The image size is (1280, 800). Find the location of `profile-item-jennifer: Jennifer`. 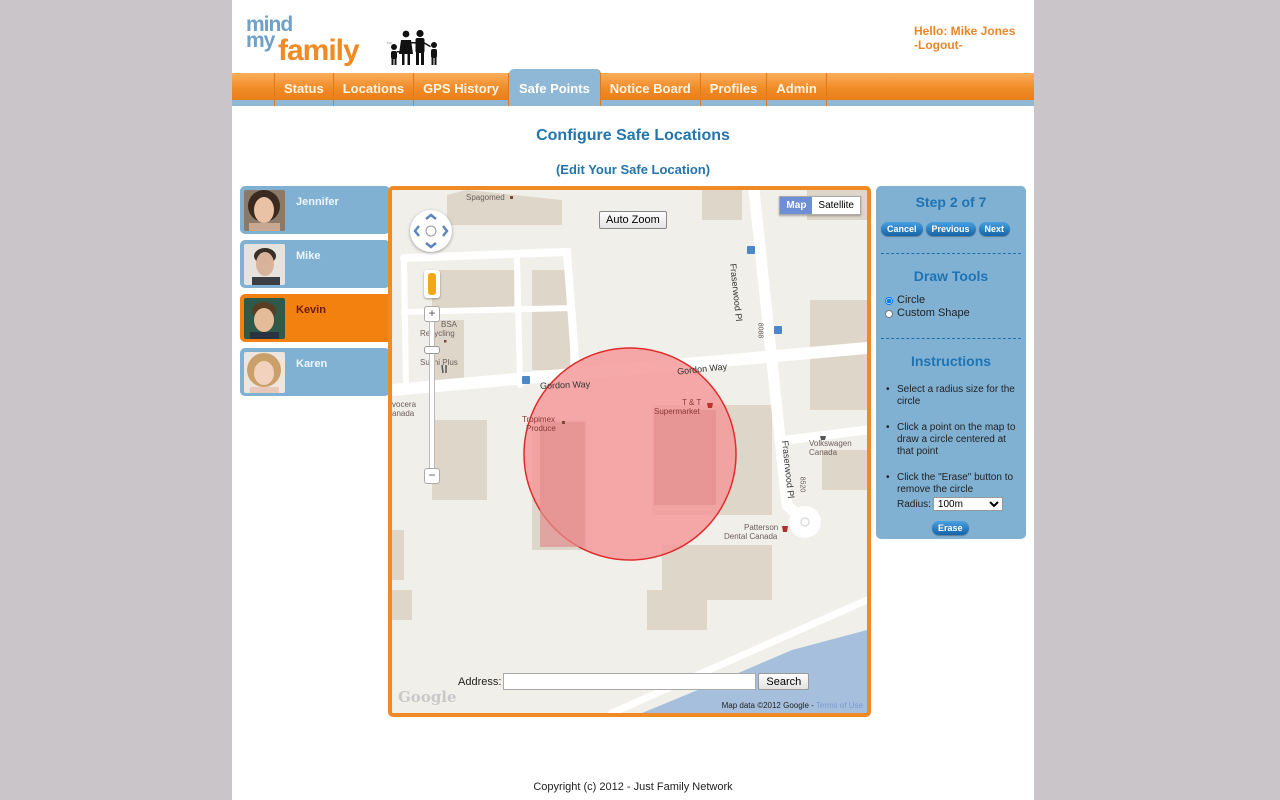

profile-item-jennifer: Jennifer is located at coordinates (315, 210).